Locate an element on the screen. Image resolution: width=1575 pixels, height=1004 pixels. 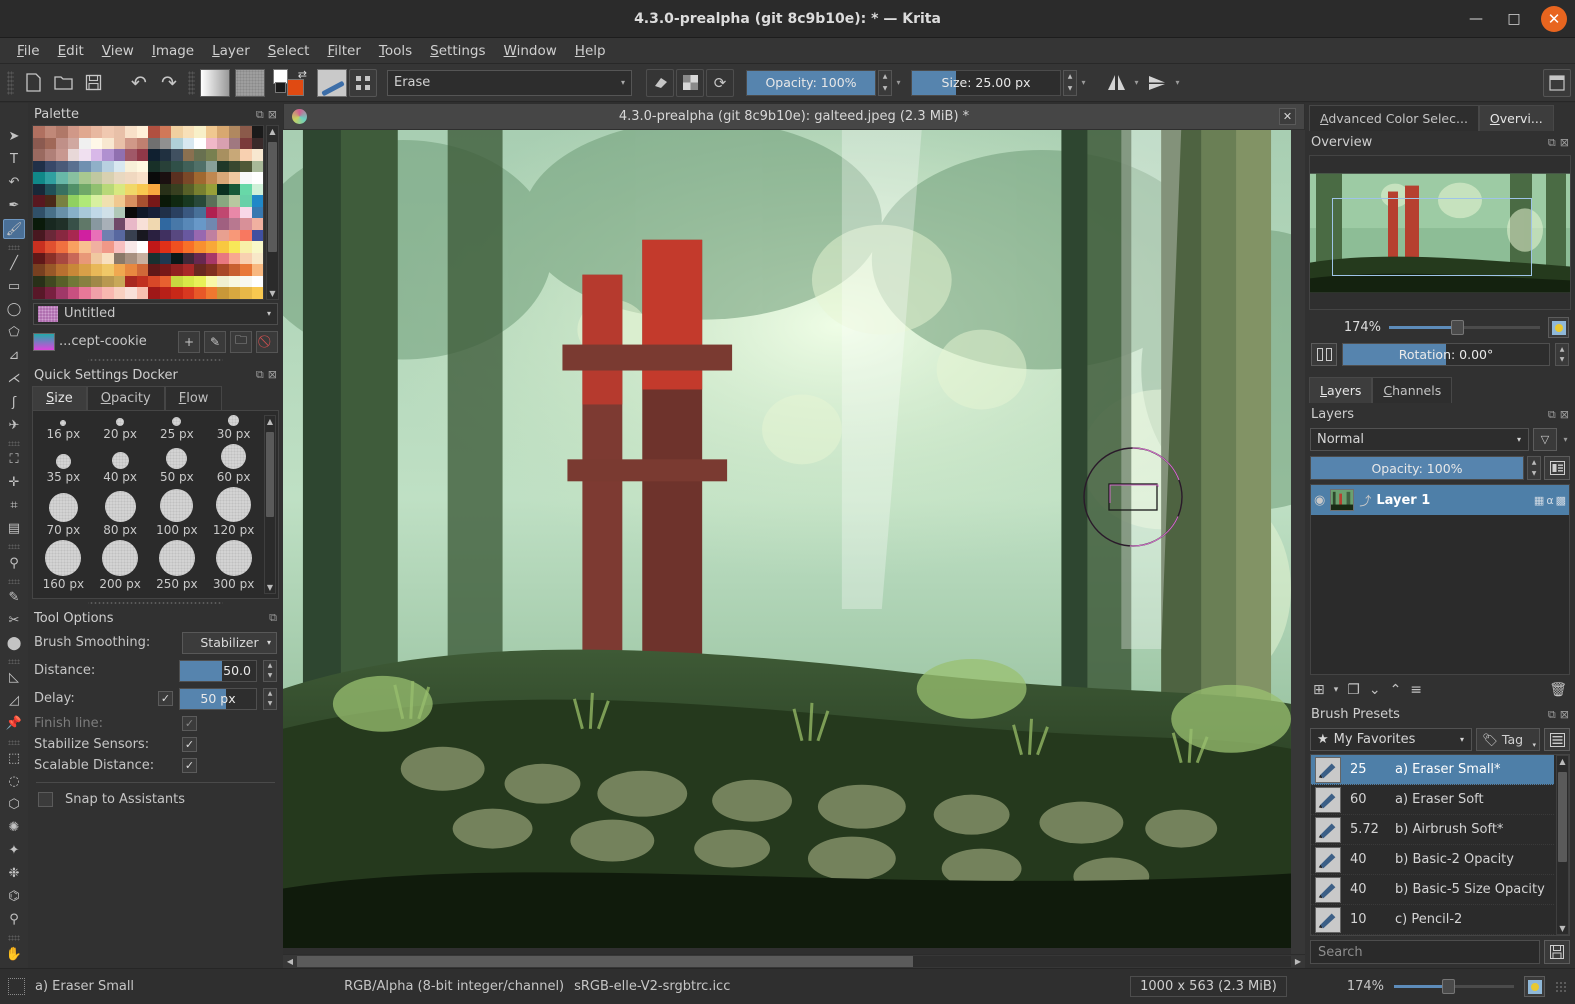
edit-shapes-tool: ↶ is located at coordinates (14, 182).